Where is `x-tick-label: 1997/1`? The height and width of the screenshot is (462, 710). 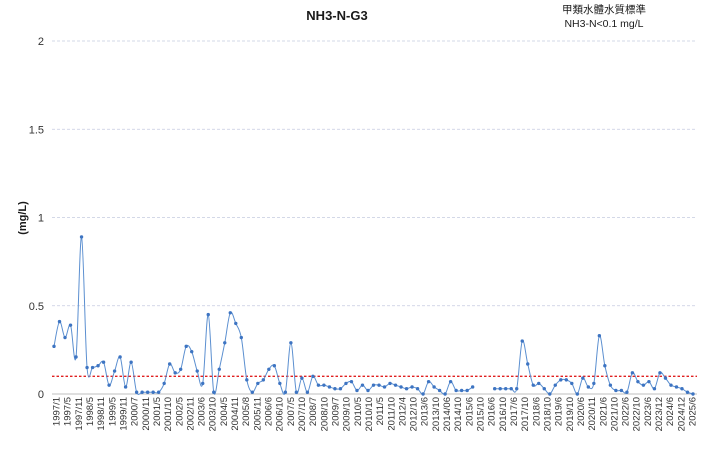 x-tick-label: 1997/1 is located at coordinates (57, 411).